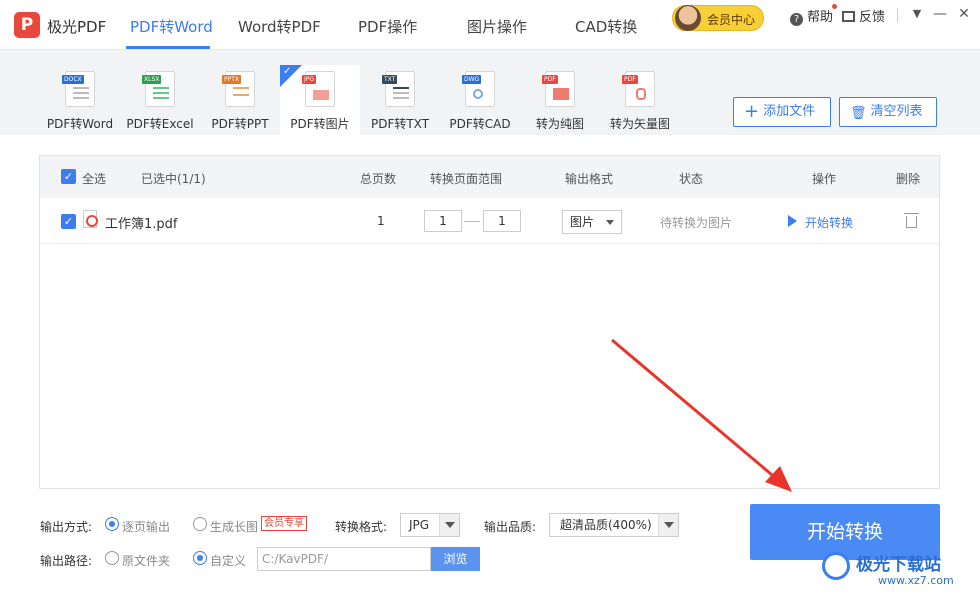 The width and height of the screenshot is (980, 600). What do you see at coordinates (344, 559) in the screenshot?
I see `output-path-input: C:/KavPDF/` at bounding box center [344, 559].